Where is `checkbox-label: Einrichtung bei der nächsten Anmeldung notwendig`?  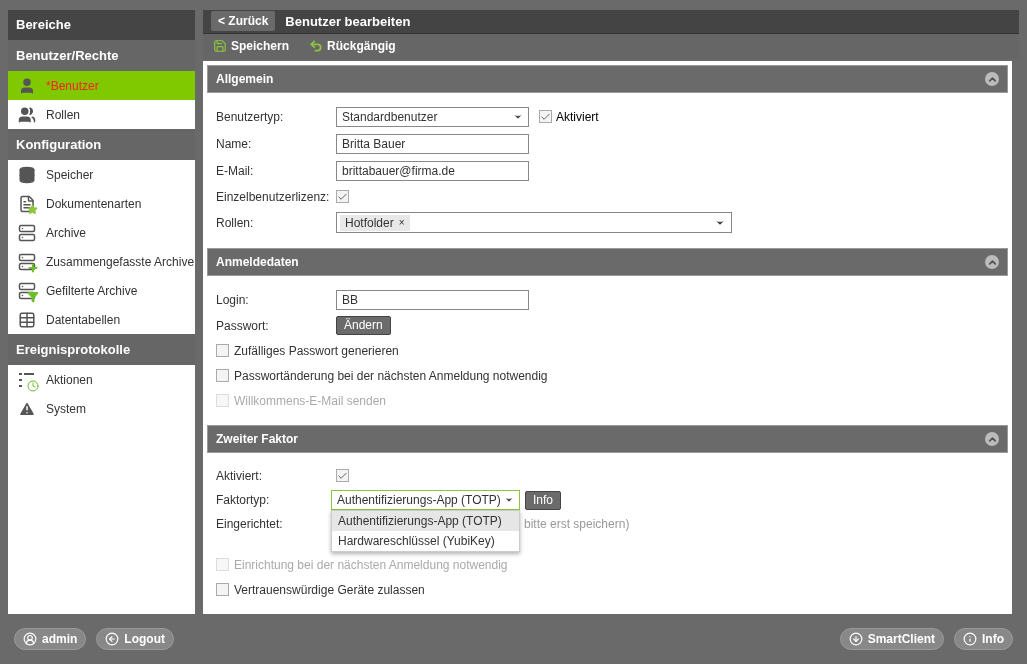
checkbox-label: Einrichtung bei der nächsten Anmeldung notwendig is located at coordinates (371, 565).